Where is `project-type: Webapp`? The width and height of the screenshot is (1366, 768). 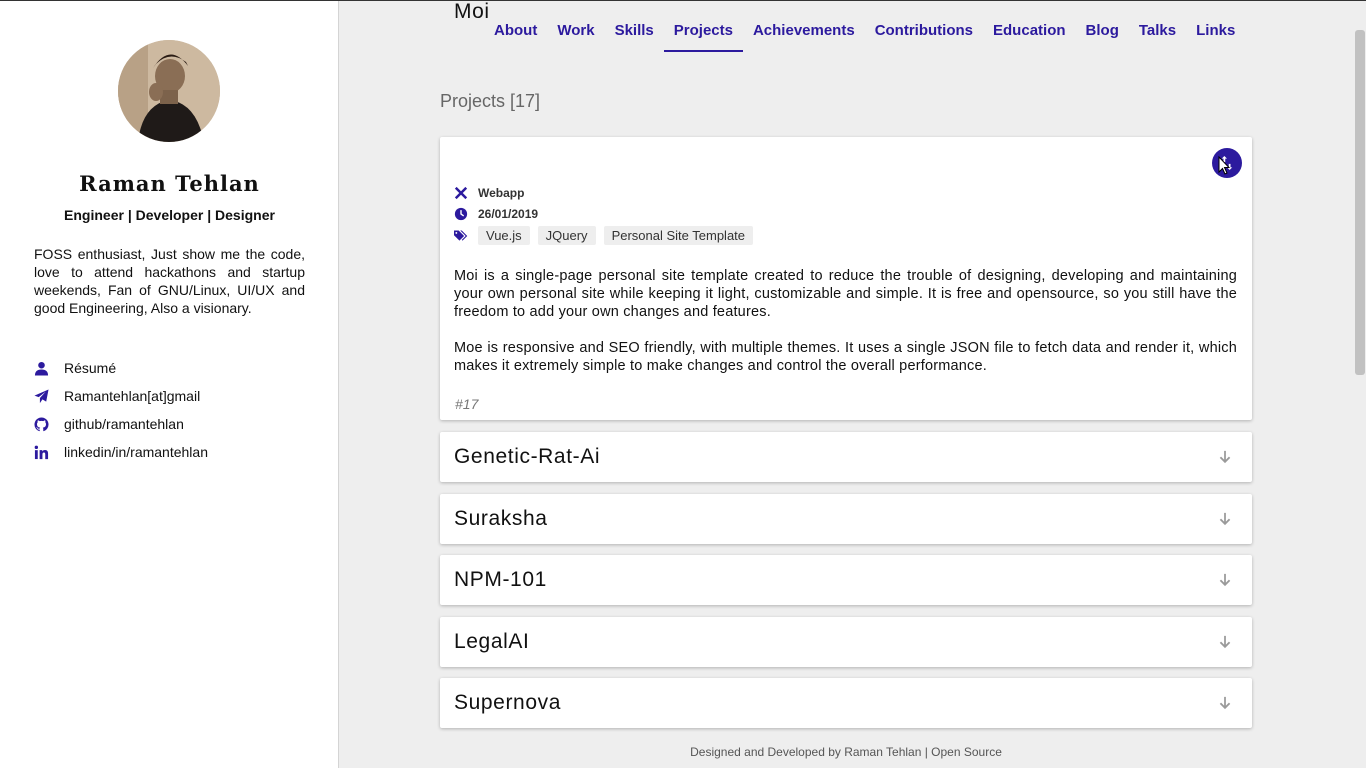
project-type: Webapp is located at coordinates (501, 193).